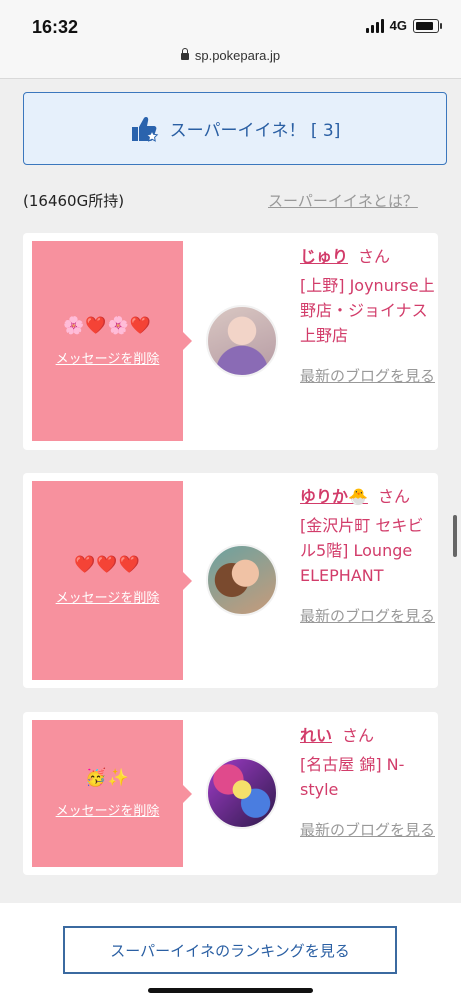  I want to click on network-type: 4G, so click(398, 25).